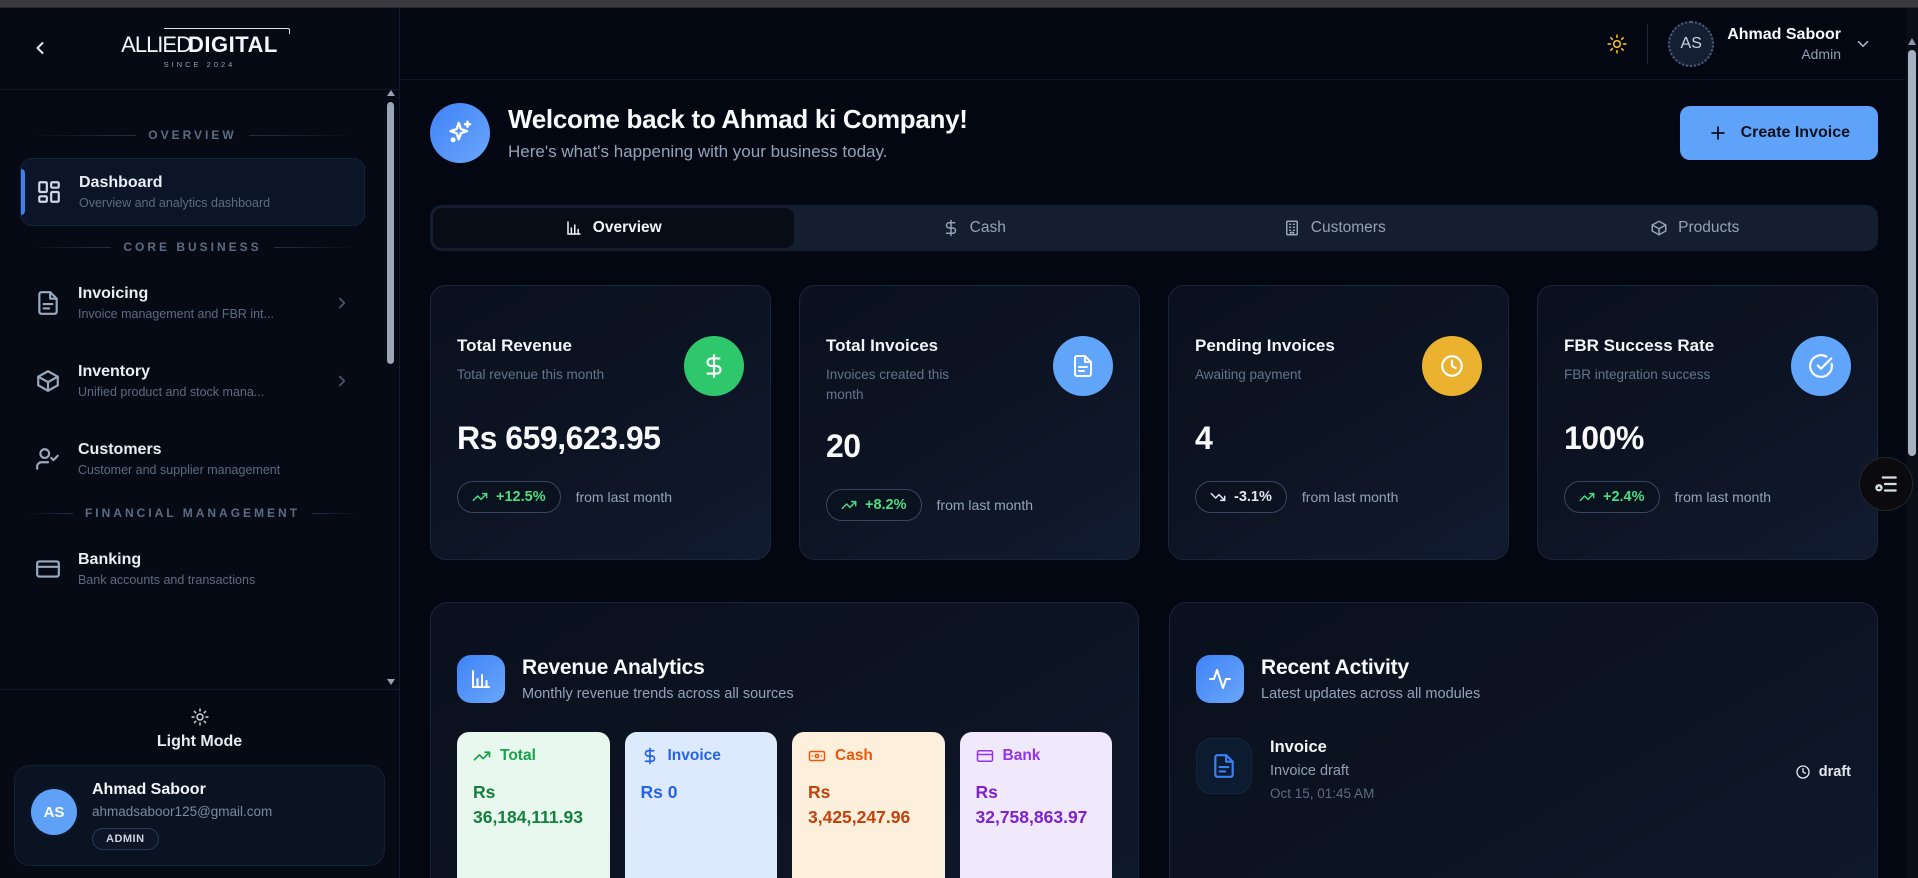  Describe the element at coordinates (1639, 345) in the screenshot. I see `stat-title: FBR Success Rate` at that location.